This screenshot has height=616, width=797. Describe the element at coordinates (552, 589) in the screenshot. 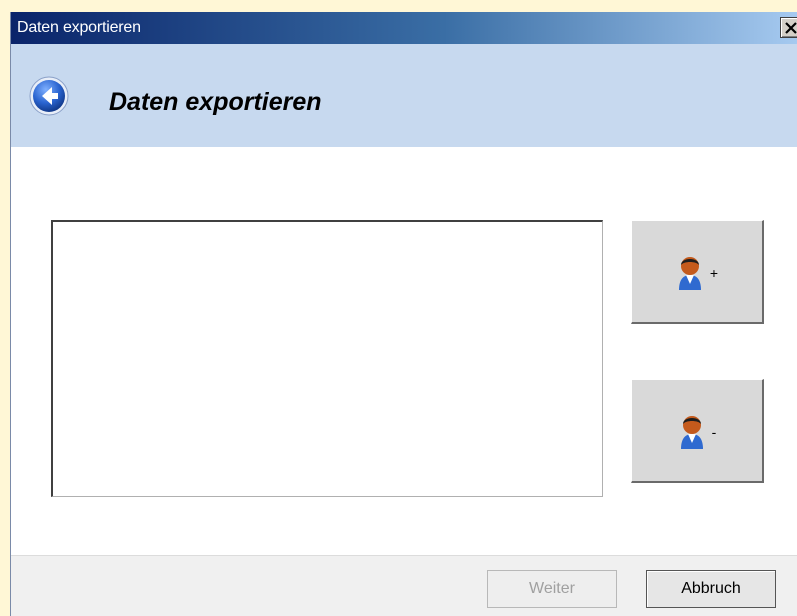

I see `next-button: Weiter` at that location.